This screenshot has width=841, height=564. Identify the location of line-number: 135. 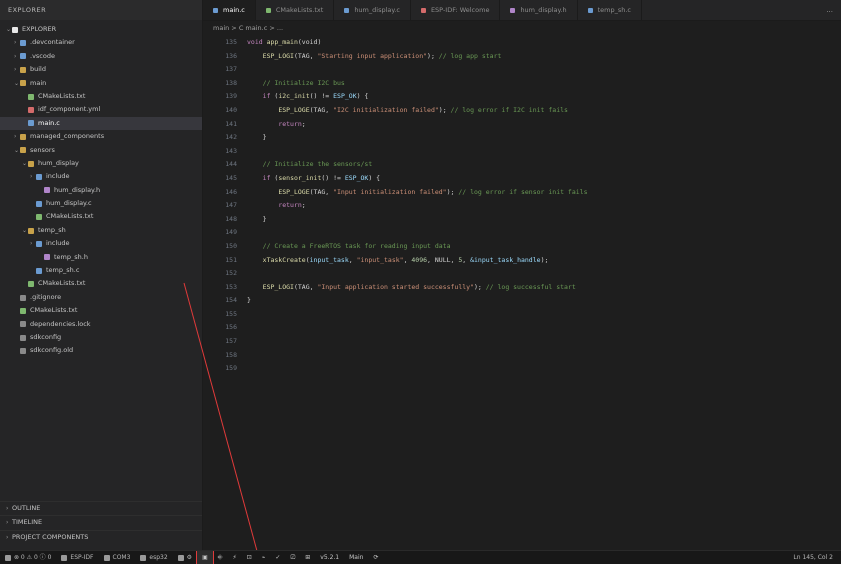
(231, 42).